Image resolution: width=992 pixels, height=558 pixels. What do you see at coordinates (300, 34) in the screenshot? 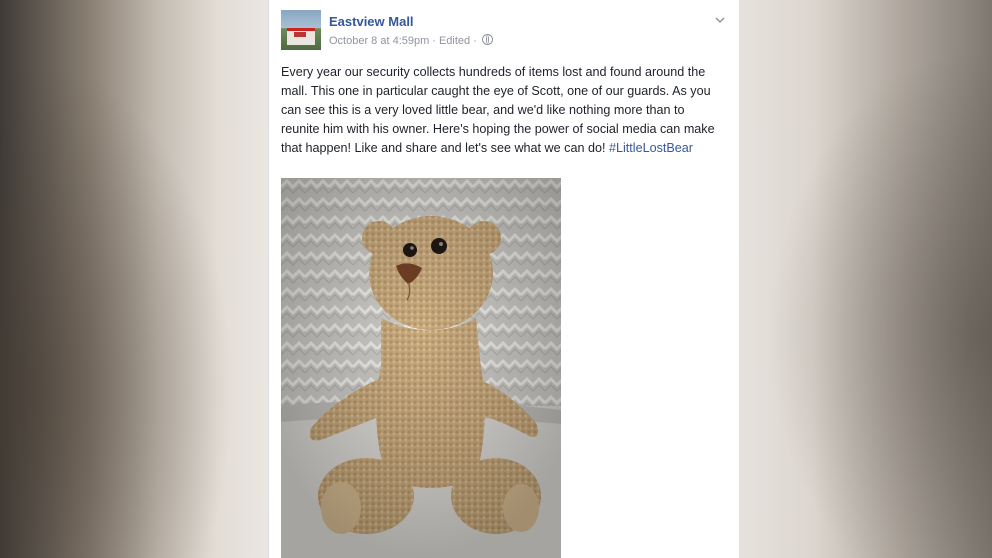
I see `mall-sign-graphic` at bounding box center [300, 34].